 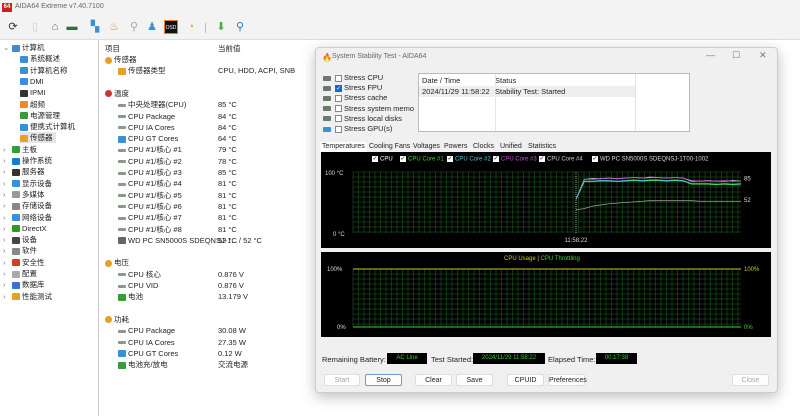 I want to click on computer-icon: ▚, so click(x=95, y=27).